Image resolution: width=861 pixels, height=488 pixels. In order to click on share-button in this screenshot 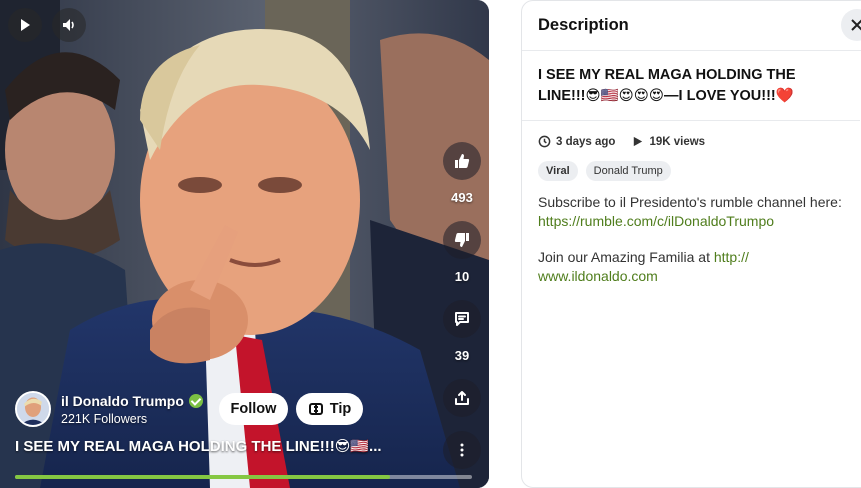, I will do `click(462, 398)`.